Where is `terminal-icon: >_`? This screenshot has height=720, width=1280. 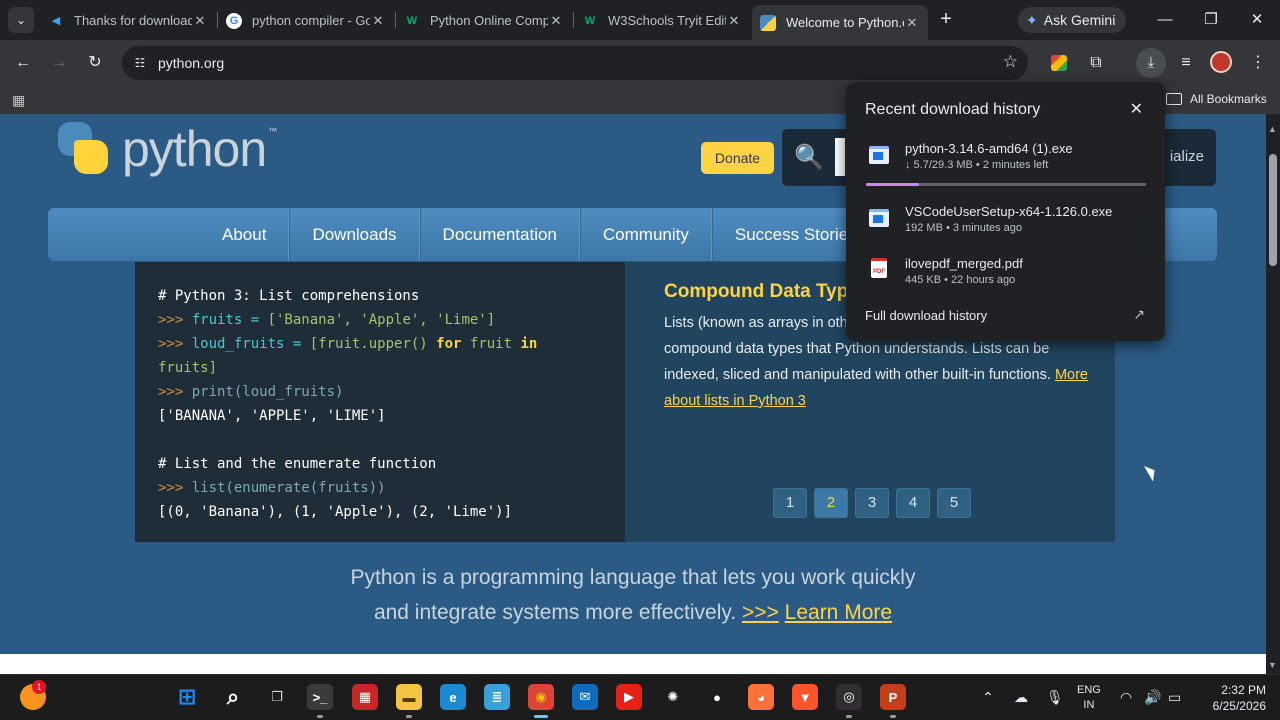 terminal-icon: >_ is located at coordinates (320, 697).